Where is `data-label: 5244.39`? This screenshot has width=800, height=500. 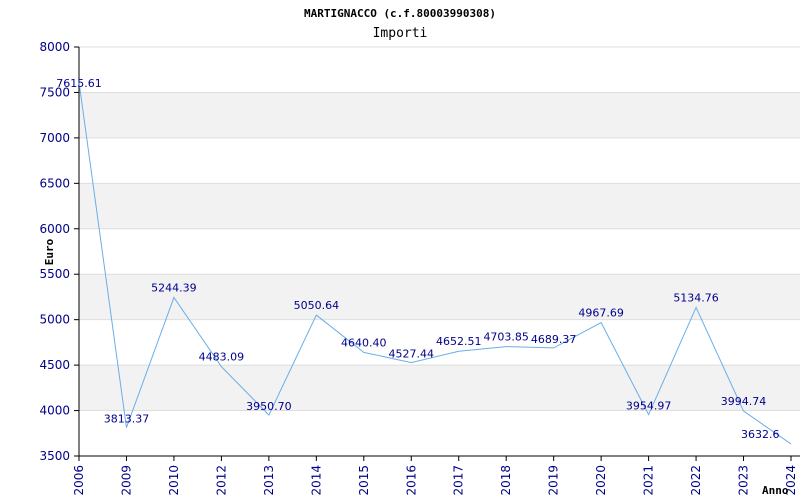
data-label: 5244.39 is located at coordinates (174, 287).